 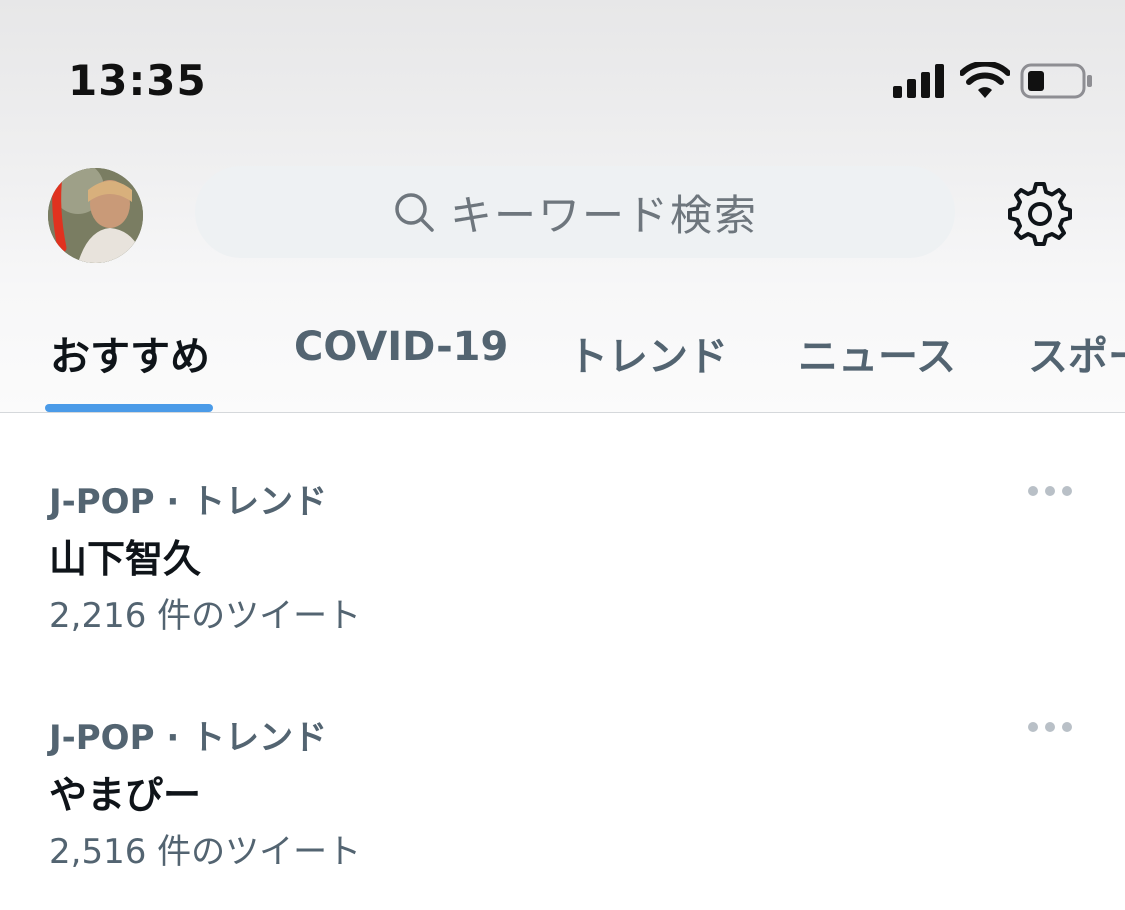 I want to click on active-tab-indicator, so click(x=129, y=408).